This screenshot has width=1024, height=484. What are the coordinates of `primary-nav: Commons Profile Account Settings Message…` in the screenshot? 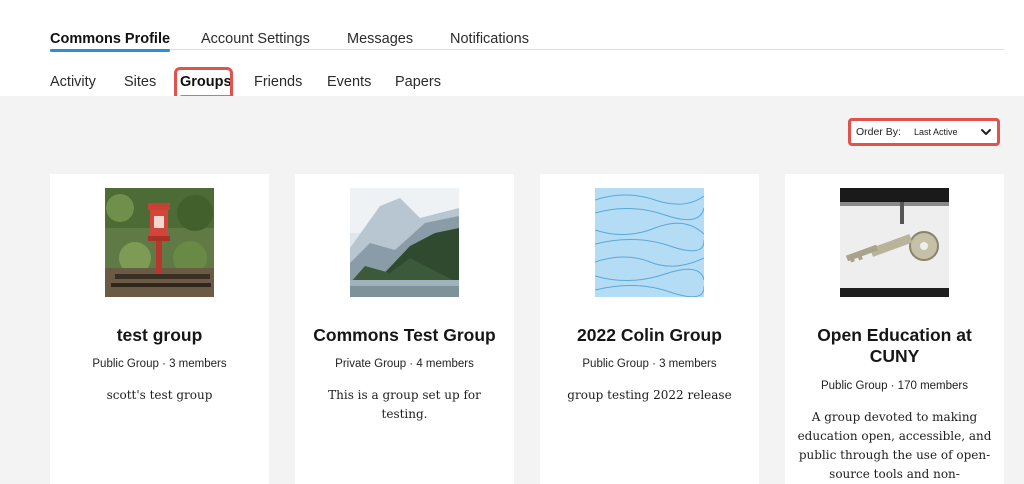 It's located at (527, 26).